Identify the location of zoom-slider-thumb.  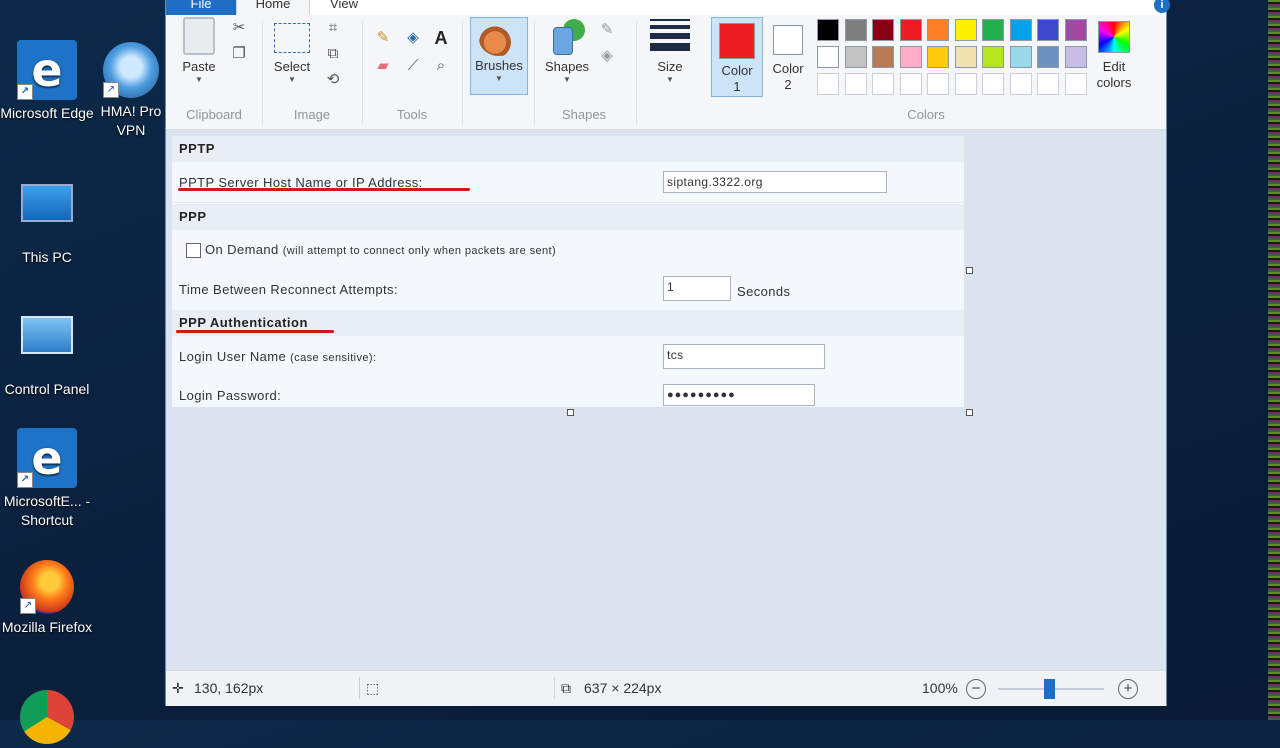
(1049, 689).